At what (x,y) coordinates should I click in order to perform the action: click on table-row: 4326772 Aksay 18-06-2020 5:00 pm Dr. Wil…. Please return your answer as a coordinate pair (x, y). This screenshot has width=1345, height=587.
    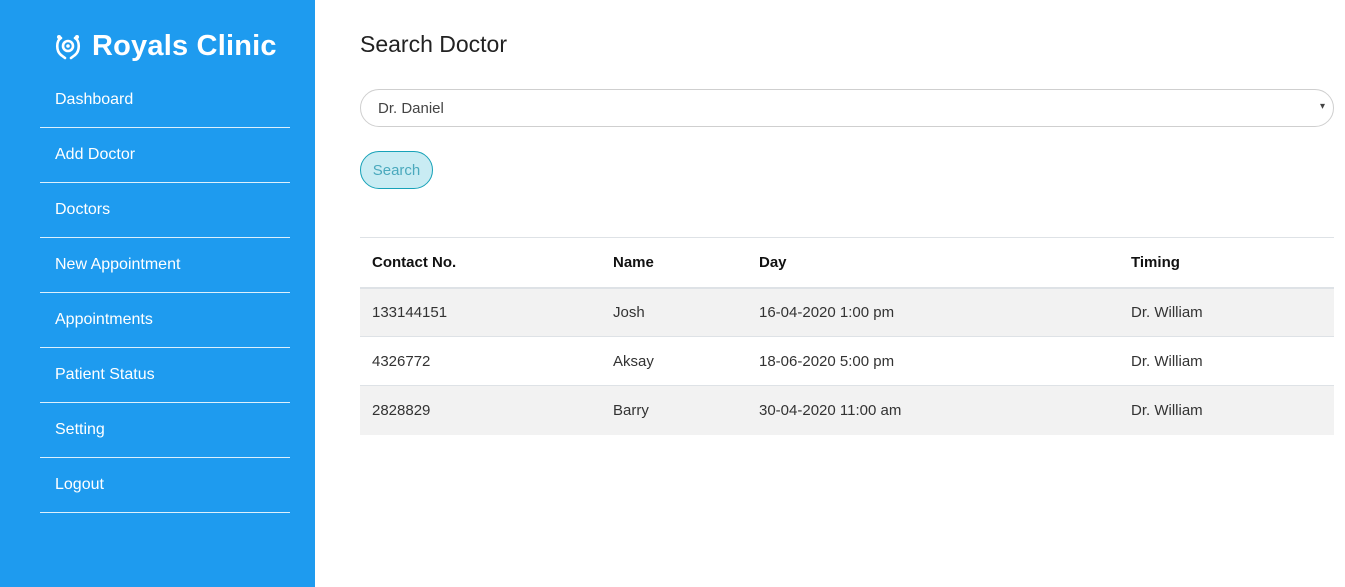
    Looking at the image, I should click on (847, 361).